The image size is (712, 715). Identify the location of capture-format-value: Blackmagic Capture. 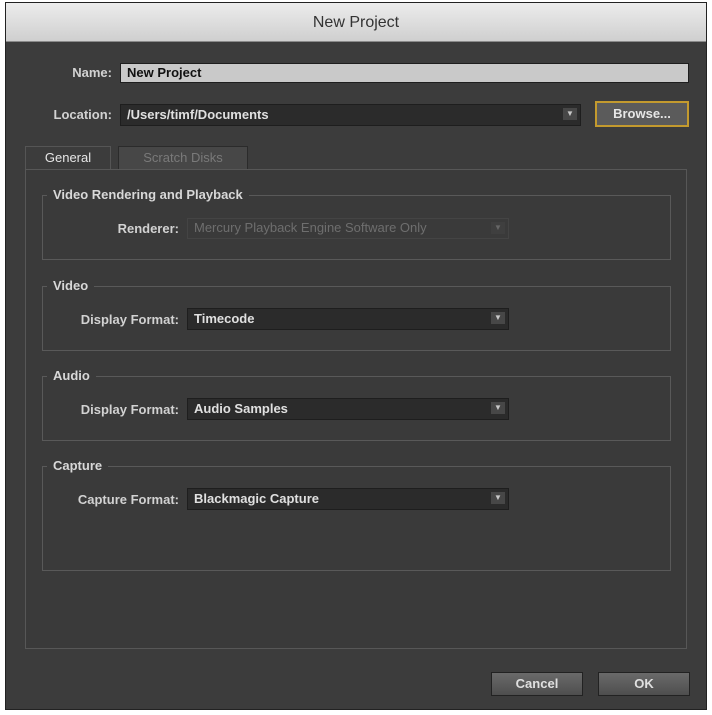
(256, 498).